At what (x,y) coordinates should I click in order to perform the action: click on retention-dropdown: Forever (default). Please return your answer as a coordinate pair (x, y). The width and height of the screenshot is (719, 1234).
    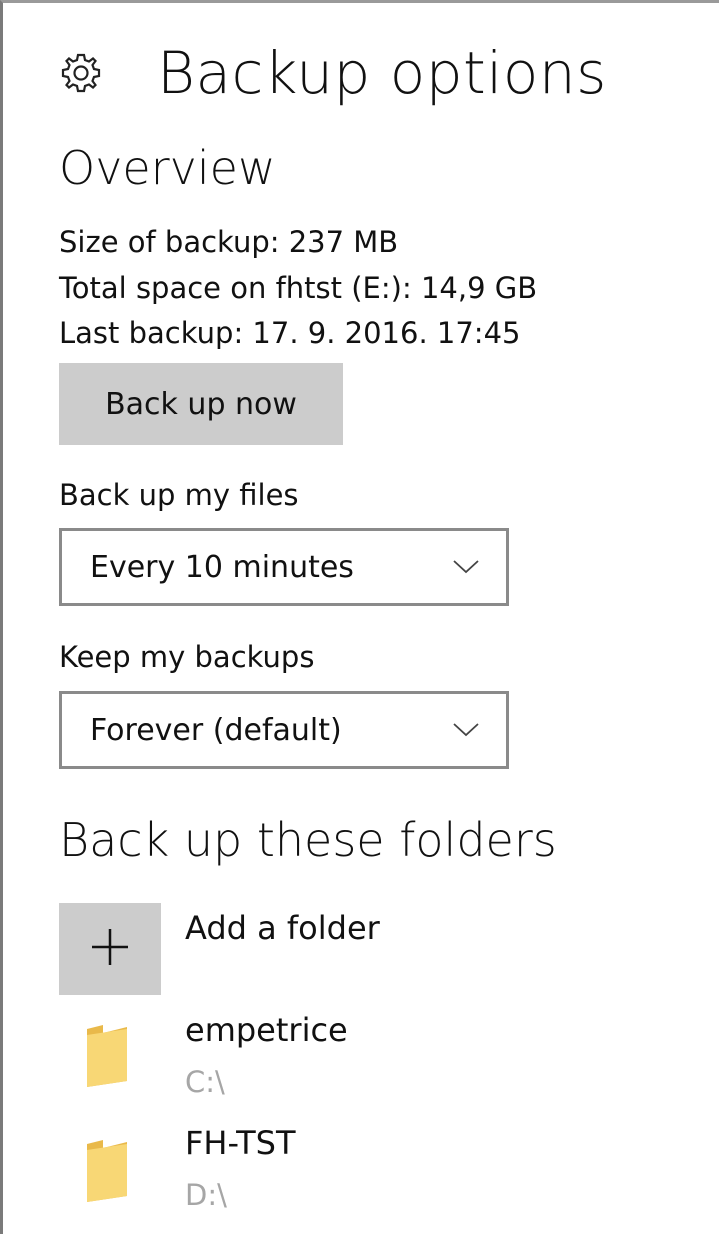
    Looking at the image, I should click on (284, 730).